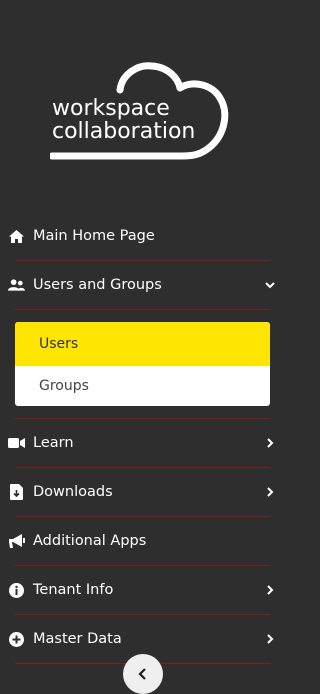 Image resolution: width=320 pixels, height=694 pixels. What do you see at coordinates (16, 590) in the screenshot?
I see `info-icon` at bounding box center [16, 590].